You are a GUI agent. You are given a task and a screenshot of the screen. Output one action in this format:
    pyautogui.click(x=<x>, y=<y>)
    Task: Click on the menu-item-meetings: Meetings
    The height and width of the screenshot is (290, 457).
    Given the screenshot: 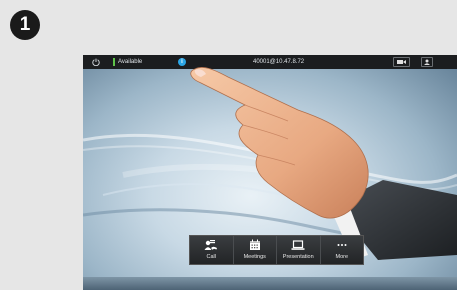 What is the action you would take?
    pyautogui.click(x=255, y=250)
    